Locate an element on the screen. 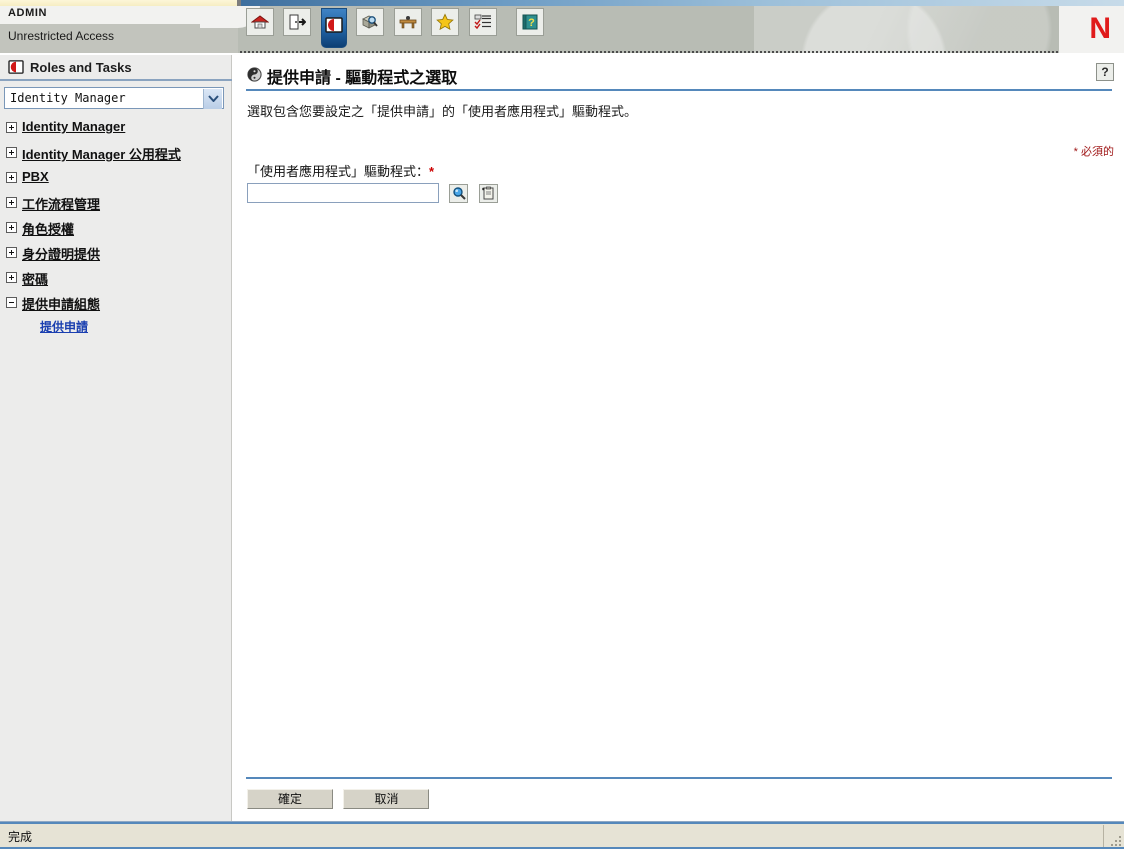 This screenshot has height=849, width=1124. sidebar-item-label: 身分證明提供 is located at coordinates (61, 253).